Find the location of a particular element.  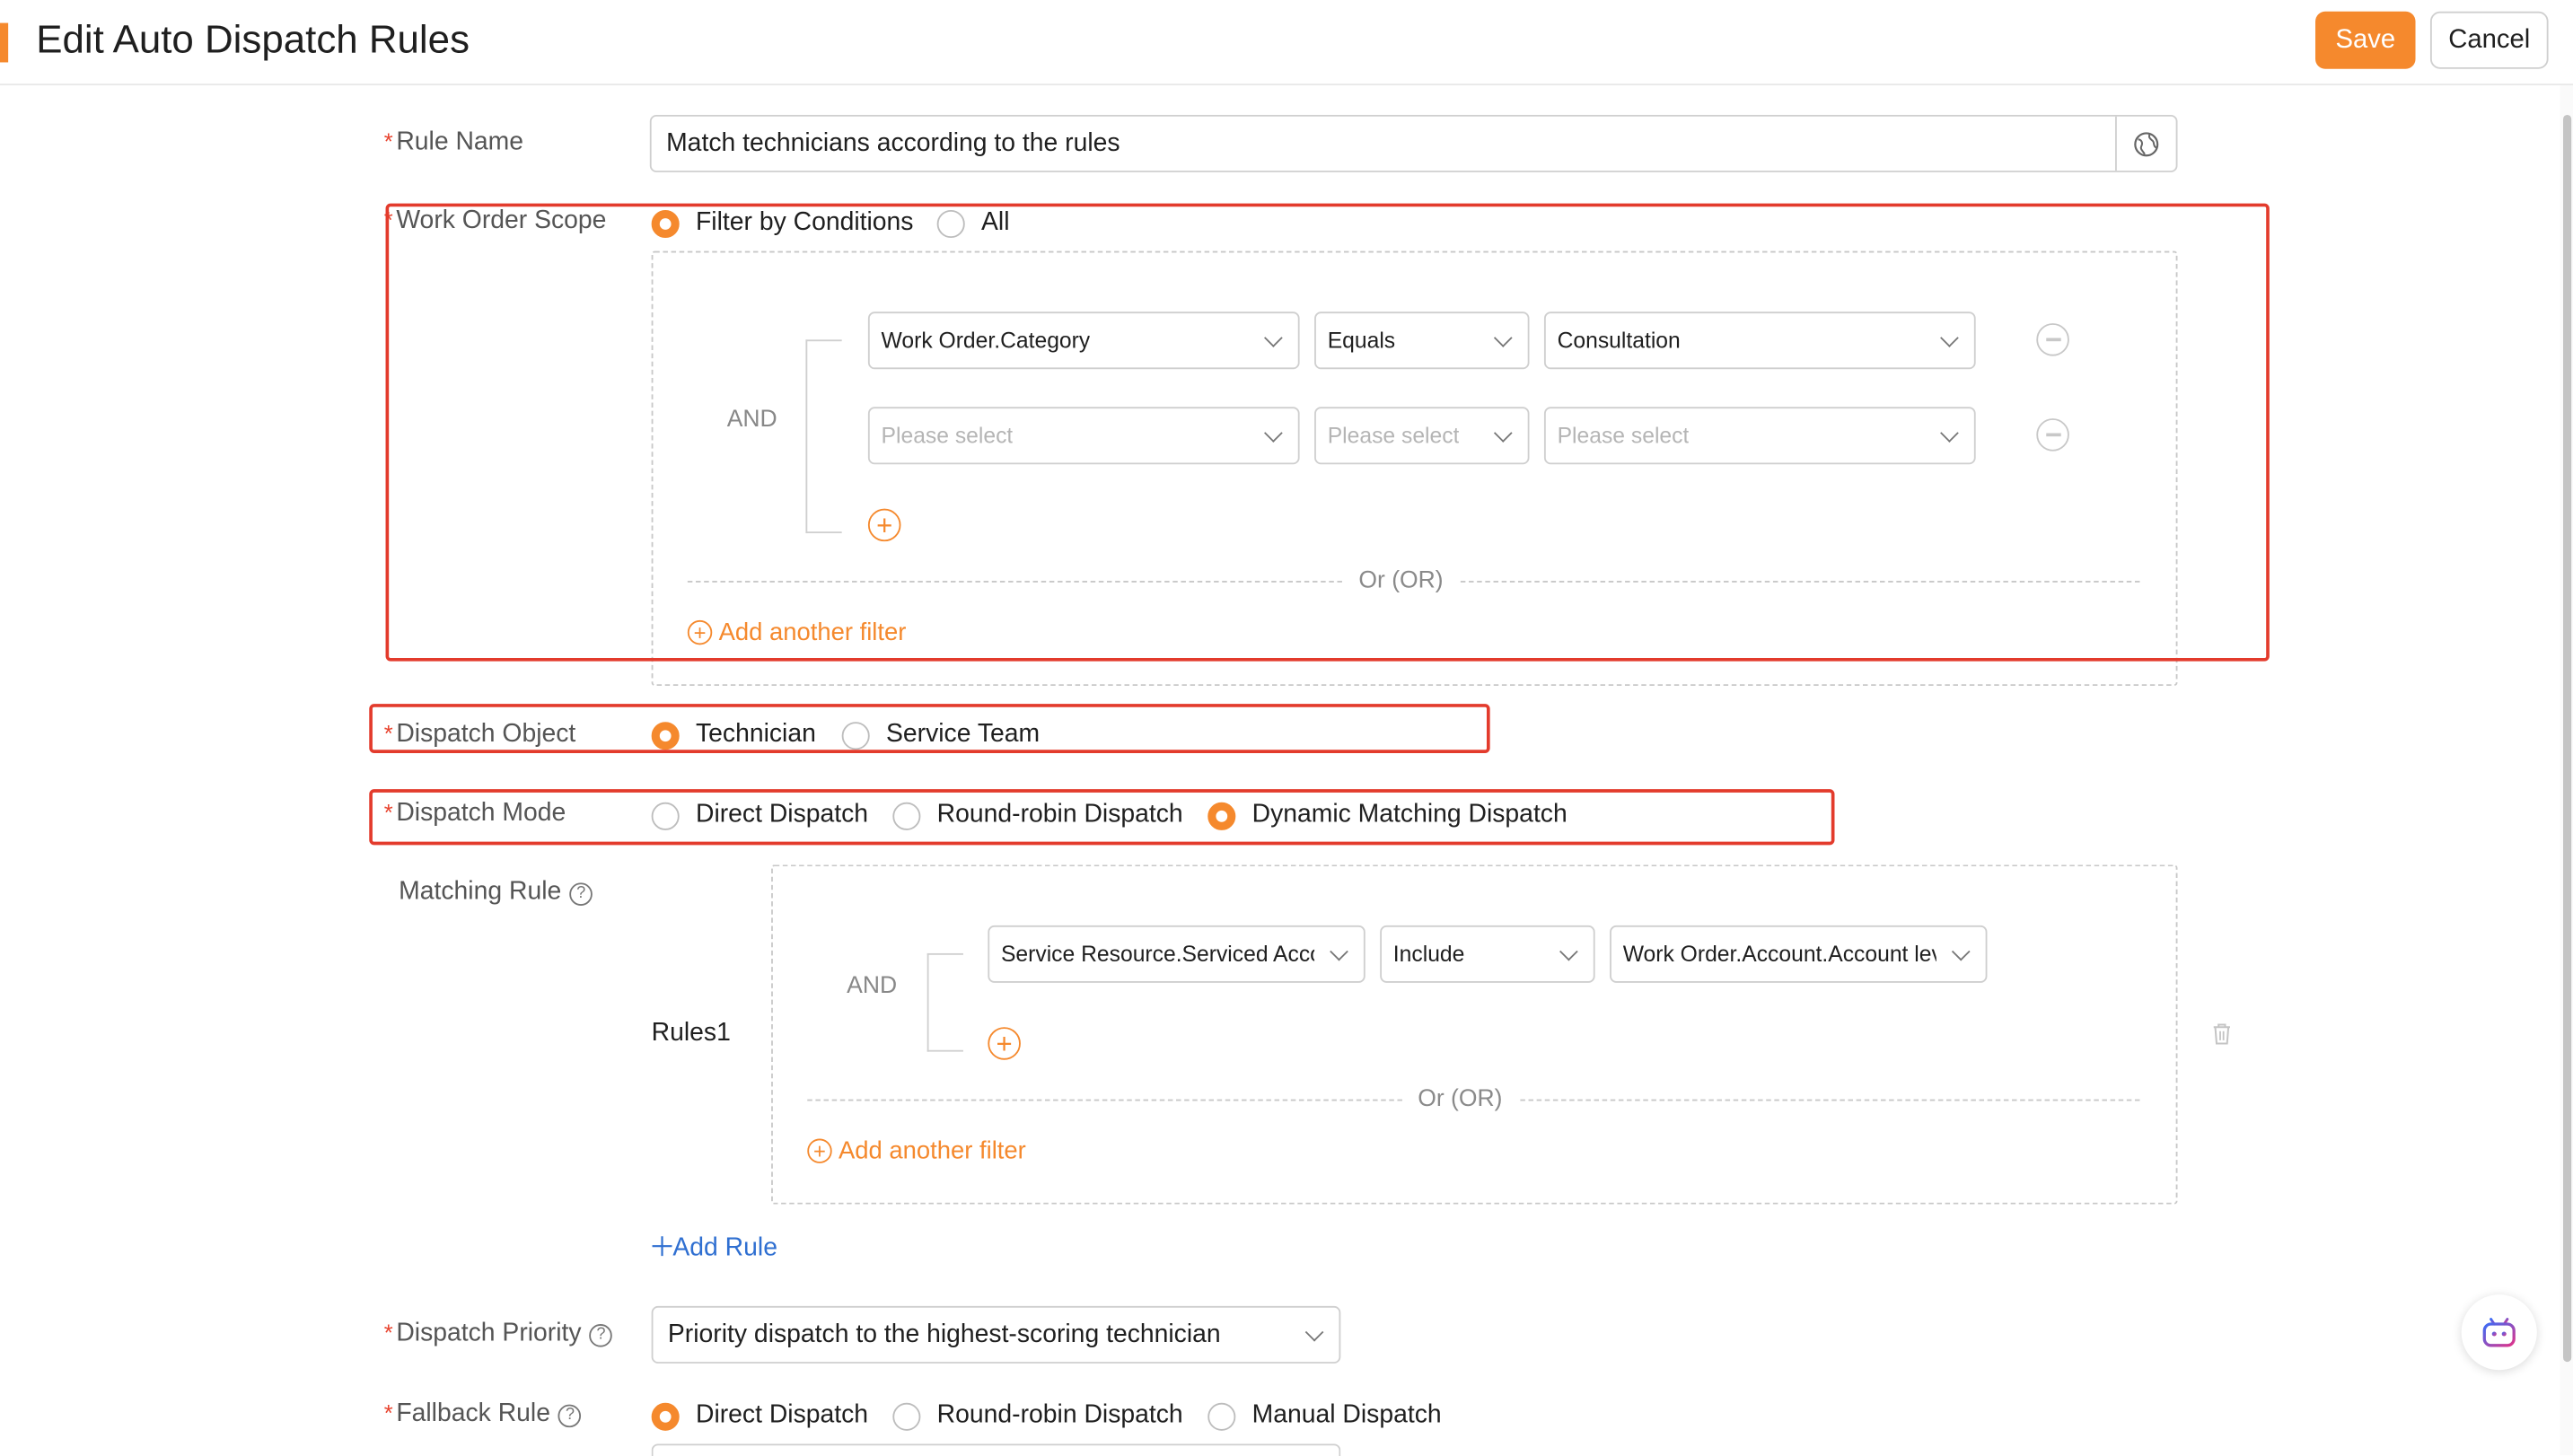

globe-icon is located at coordinates (2146, 143).